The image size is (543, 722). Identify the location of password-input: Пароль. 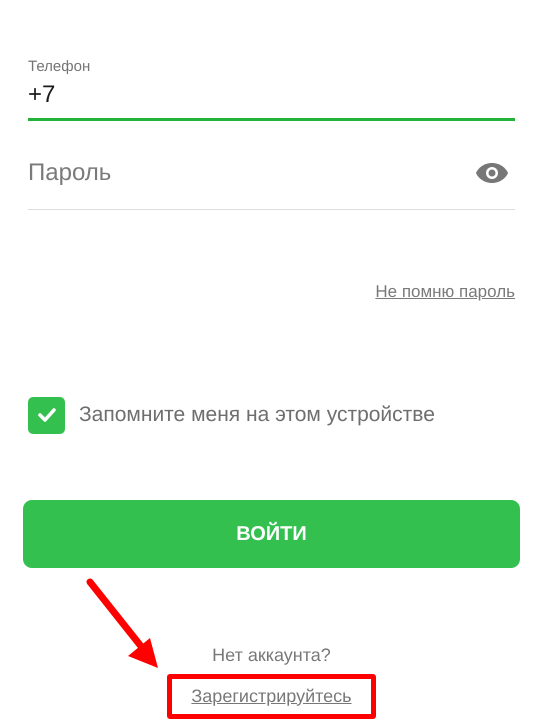
(251, 176).